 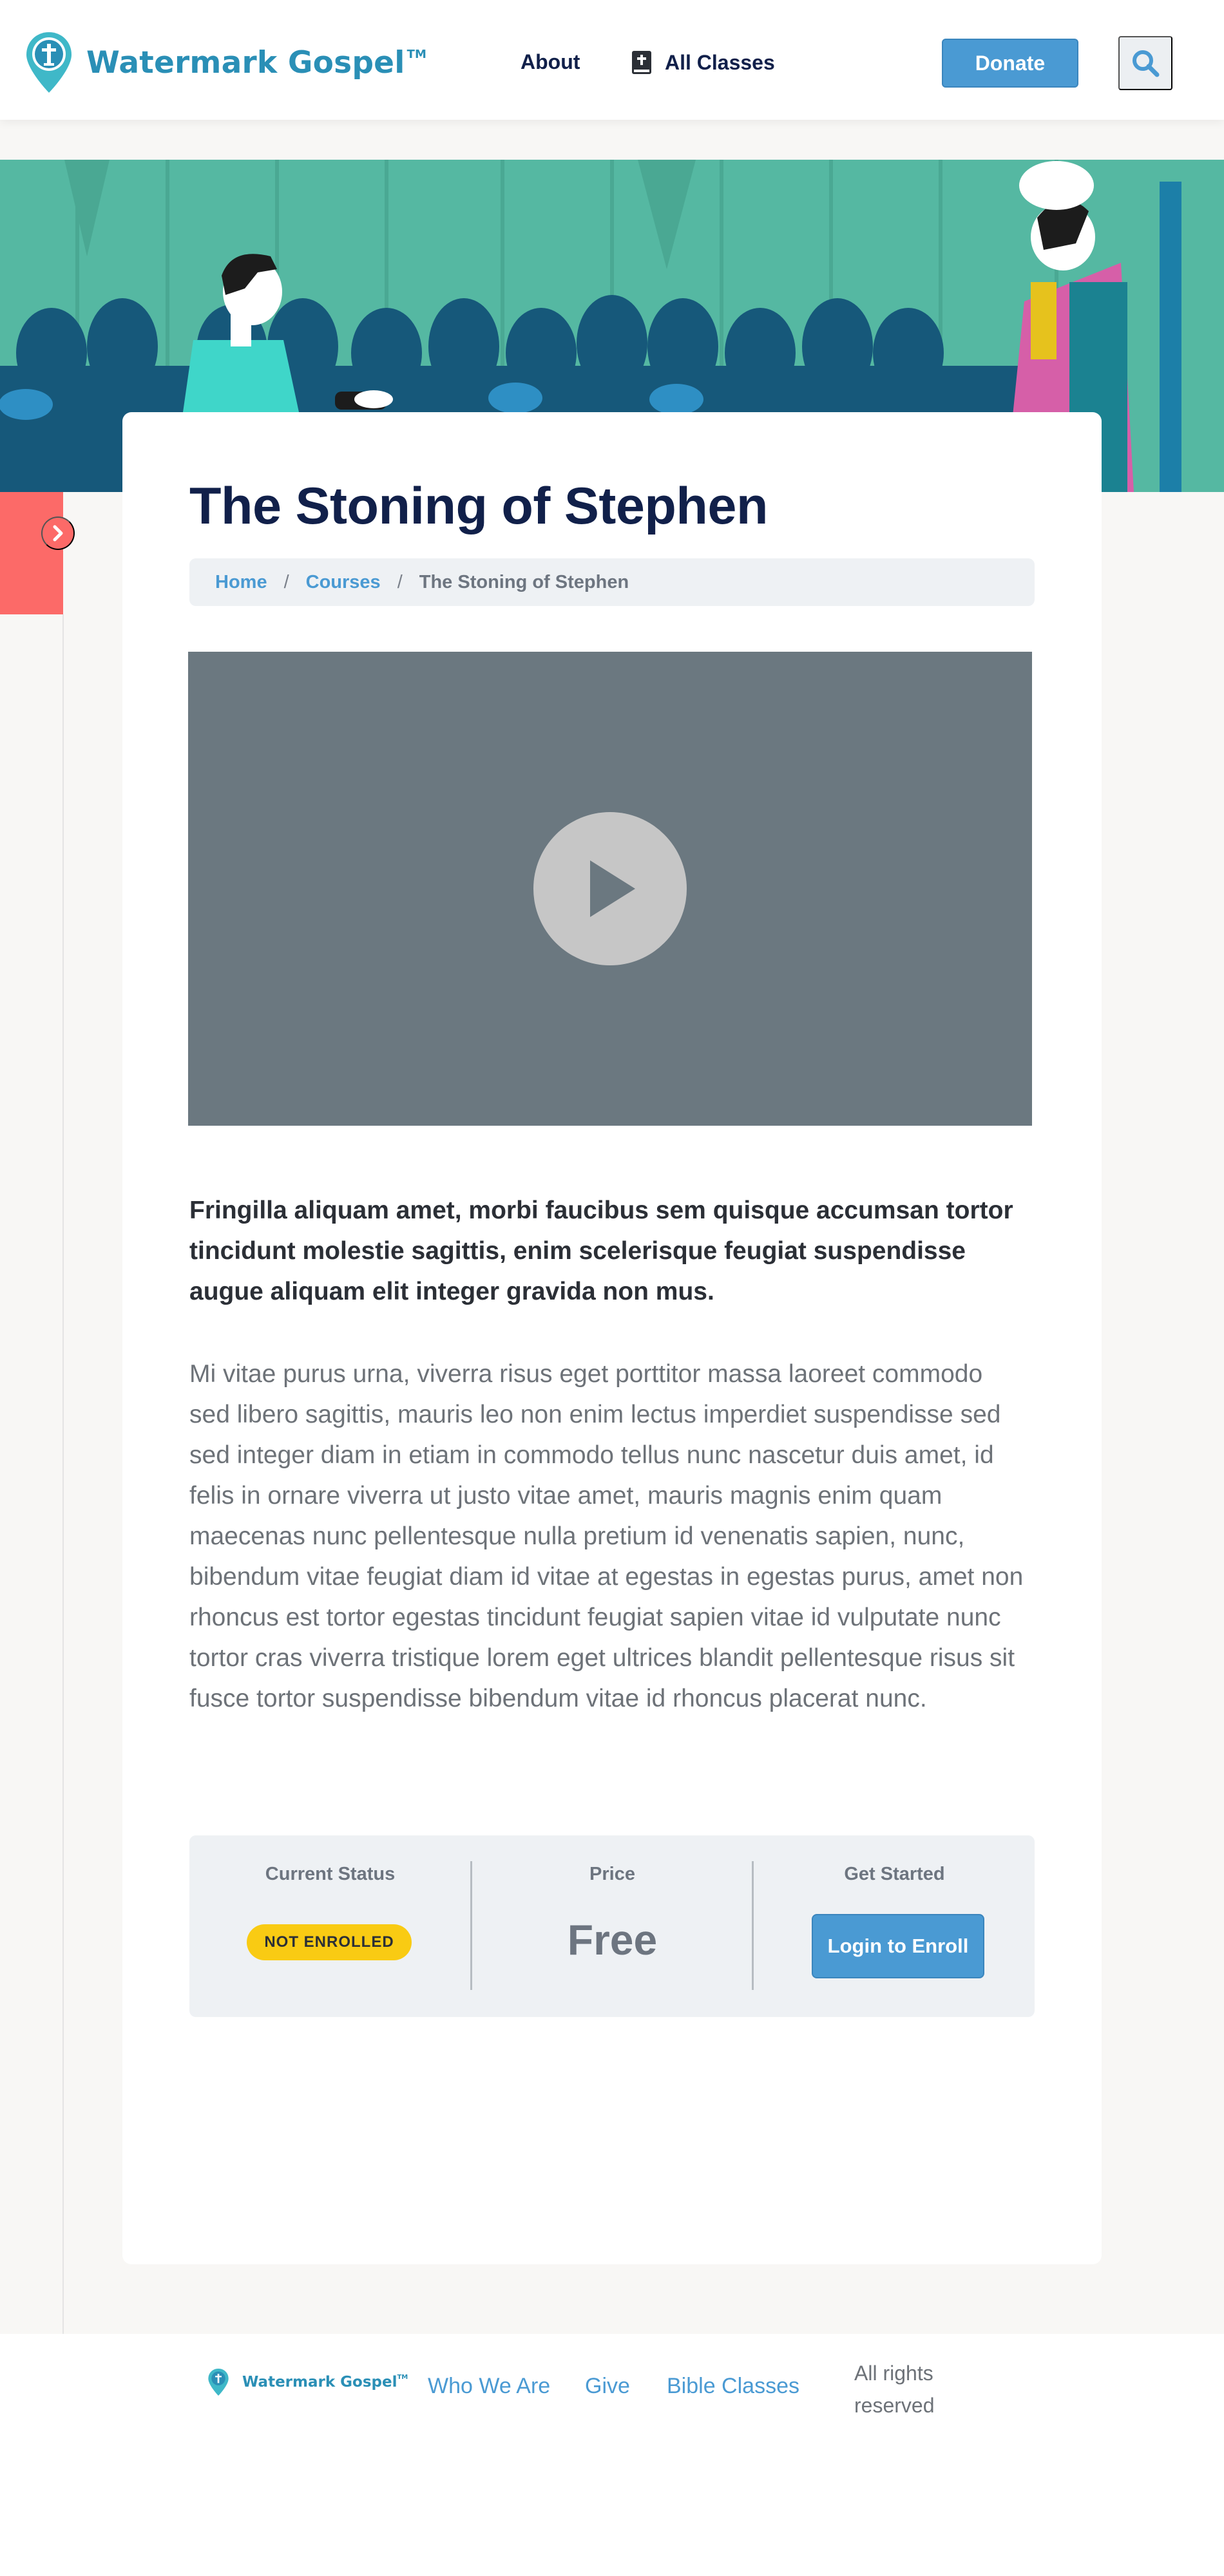 I want to click on sidebar-divider, so click(x=63, y=1474).